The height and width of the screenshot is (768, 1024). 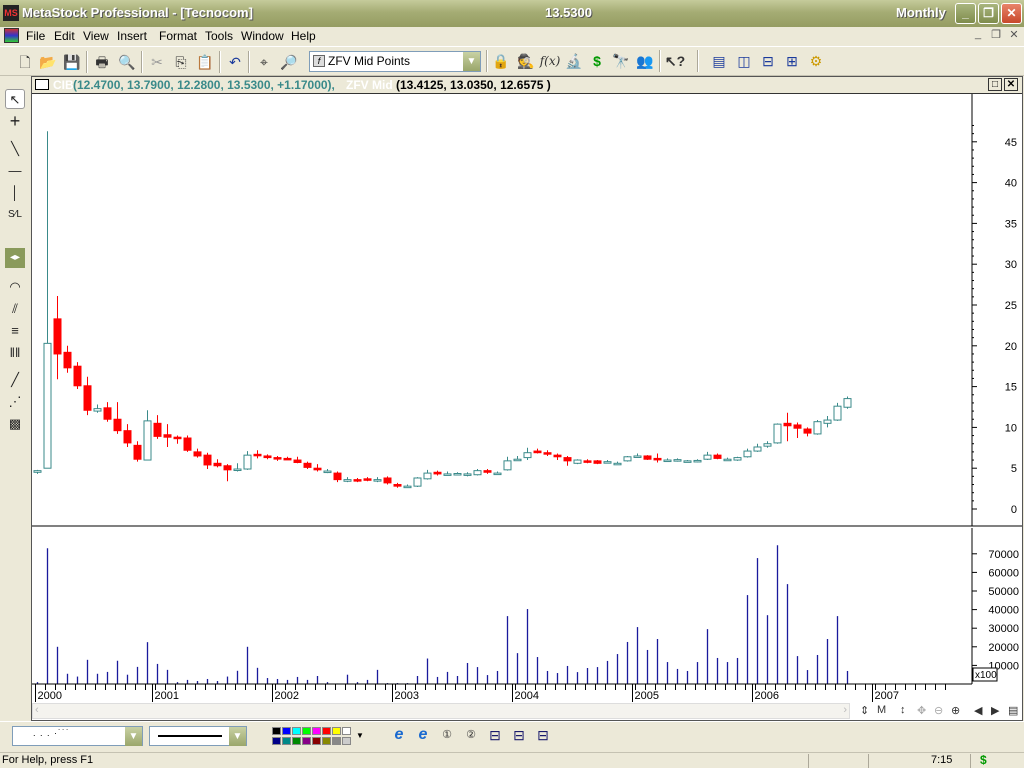 I want to click on layout-settings-icon: ⚙, so click(x=816, y=61).